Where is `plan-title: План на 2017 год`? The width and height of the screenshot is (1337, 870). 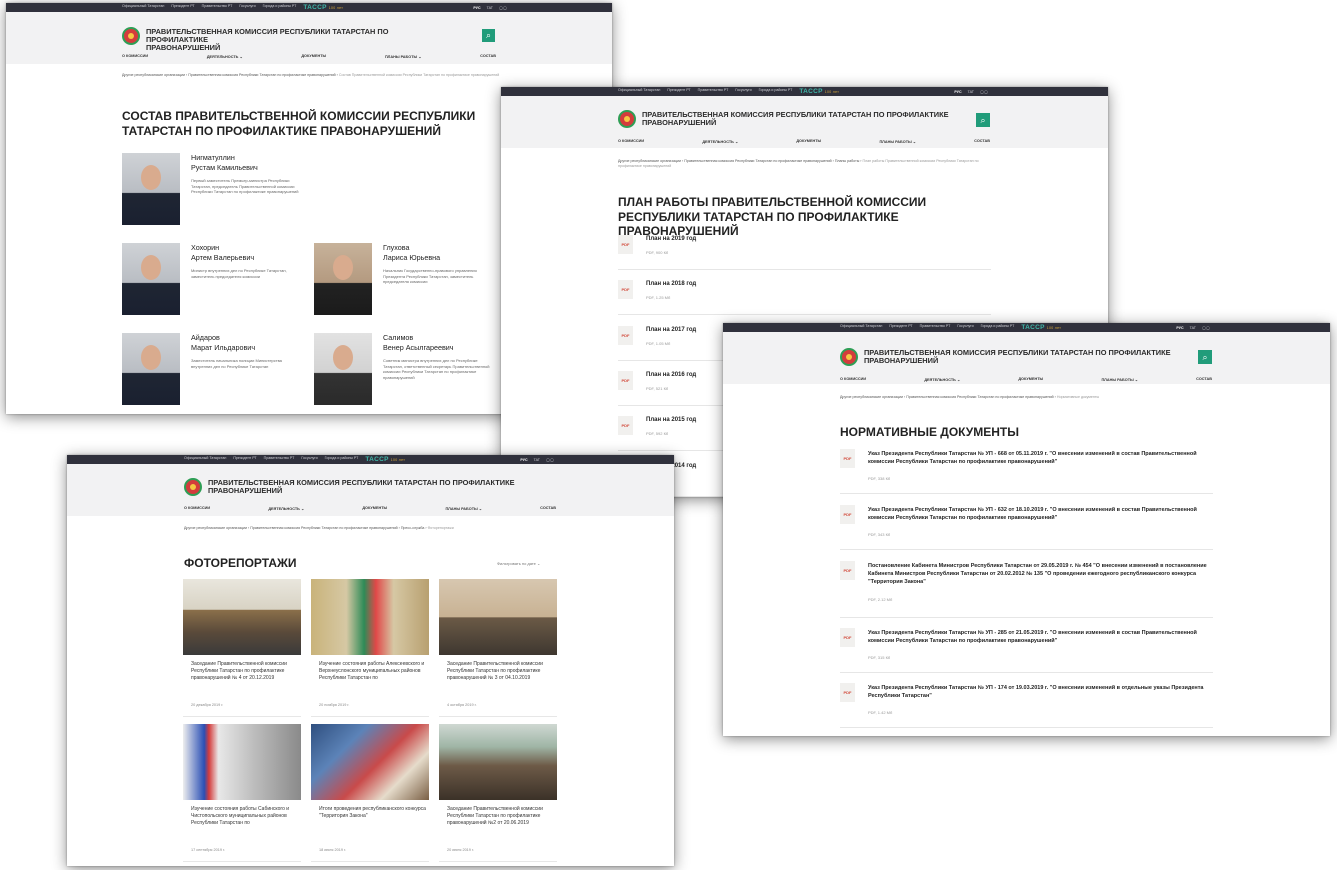 plan-title: План на 2017 год is located at coordinates (671, 330).